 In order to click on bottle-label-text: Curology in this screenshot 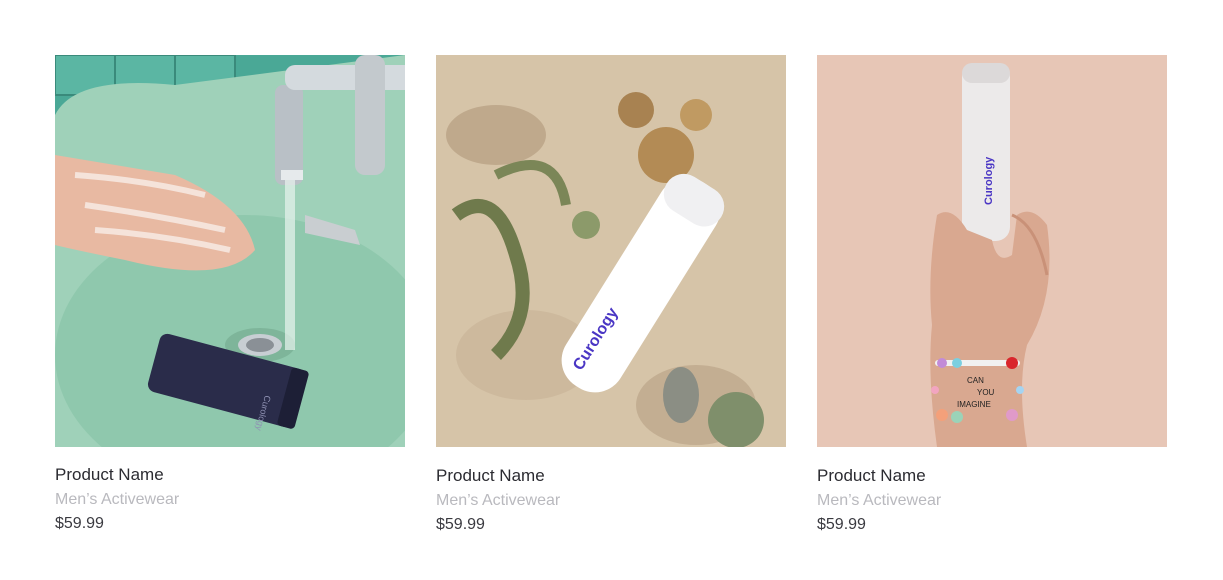, I will do `click(989, 180)`.